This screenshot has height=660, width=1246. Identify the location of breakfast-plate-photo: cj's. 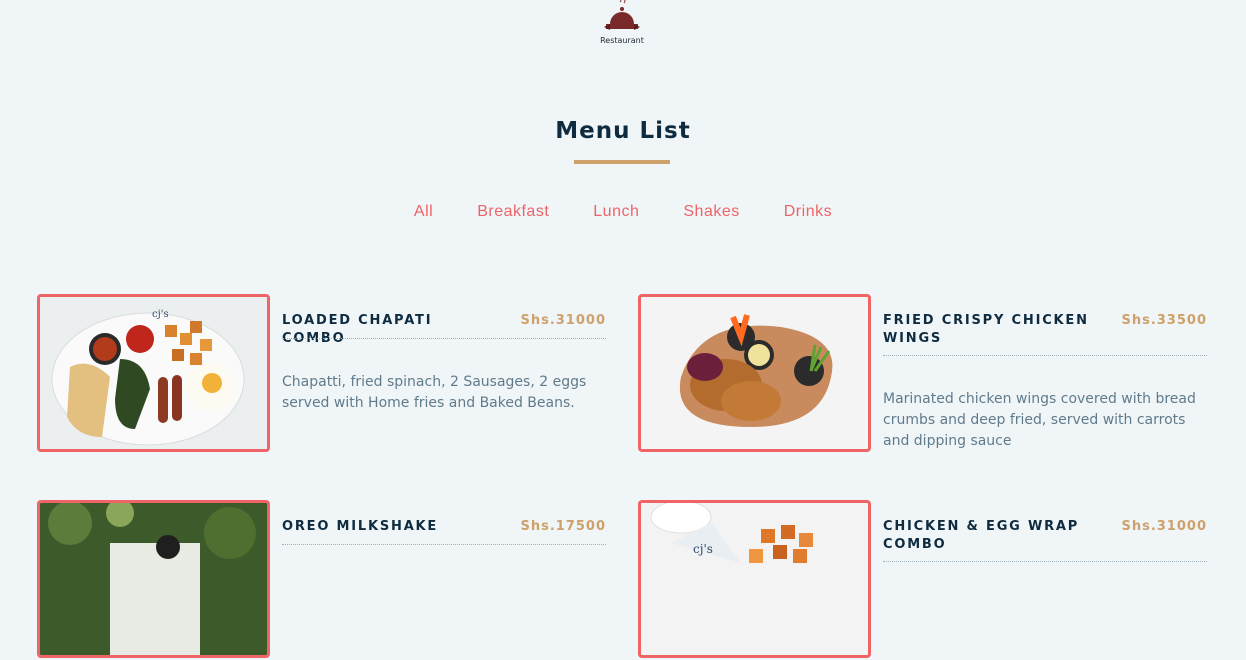
(153, 373).